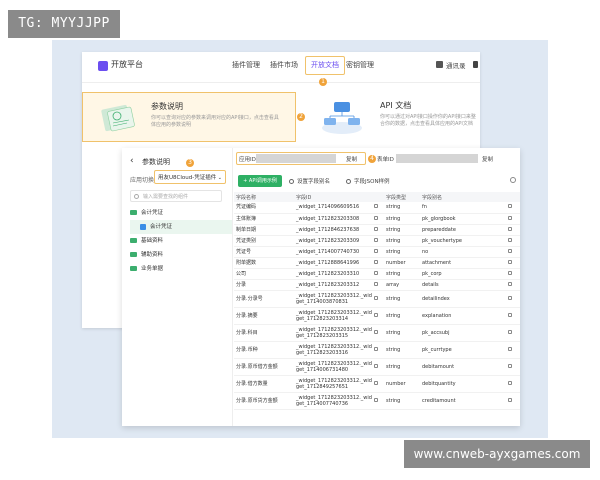  I want to click on nav-key-management: 密钥管理, so click(360, 65).